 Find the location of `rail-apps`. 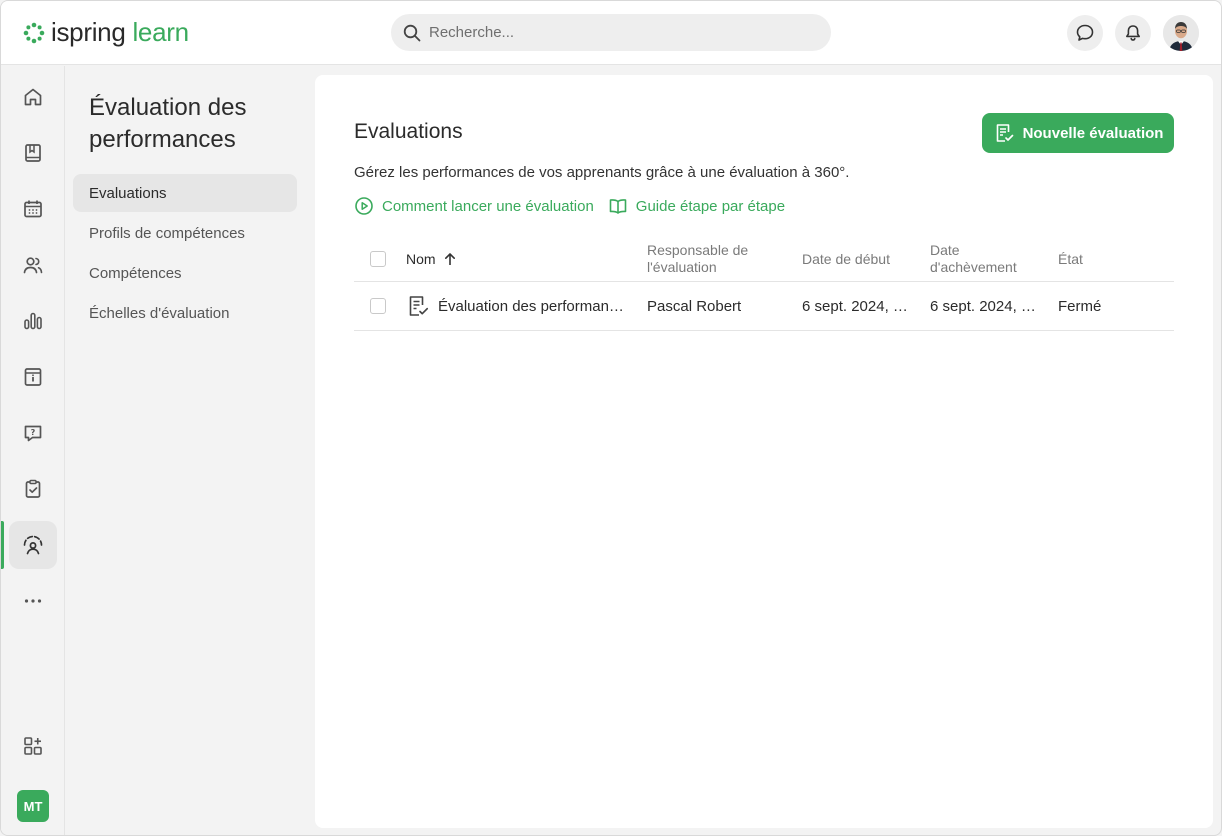

rail-apps is located at coordinates (33, 746).